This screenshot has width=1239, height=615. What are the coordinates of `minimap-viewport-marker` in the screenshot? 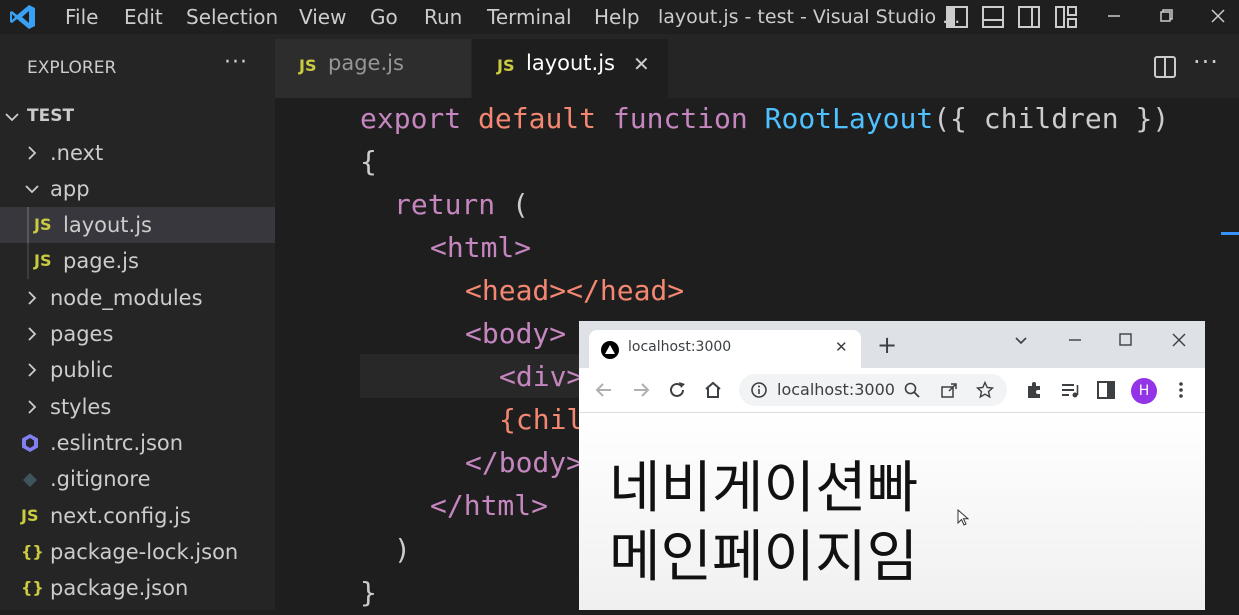 It's located at (1230, 233).